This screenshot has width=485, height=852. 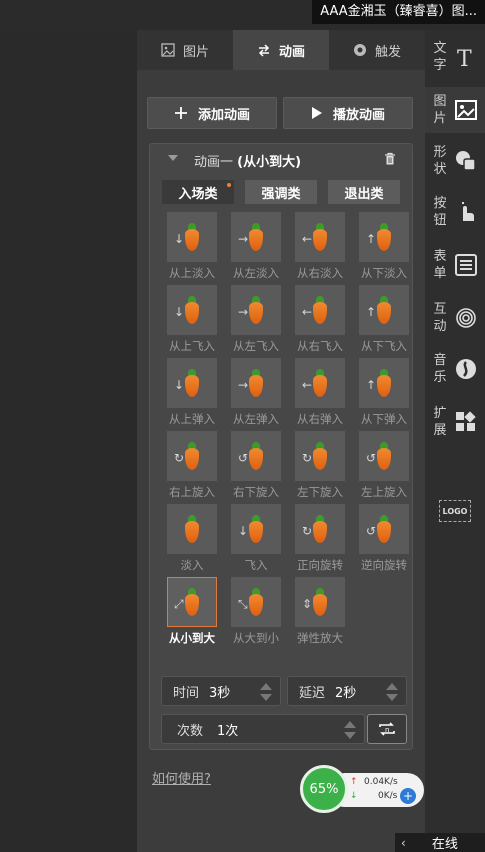 I want to click on tab-image: 图片, so click(x=185, y=50).